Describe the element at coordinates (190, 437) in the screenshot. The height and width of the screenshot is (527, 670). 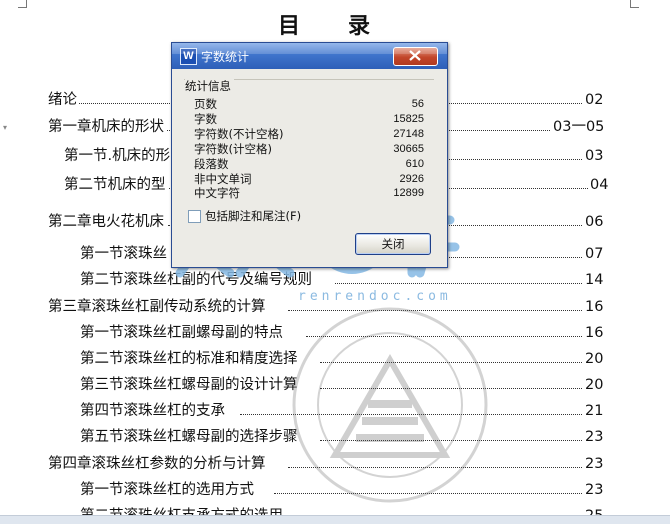
I see `toc-entry-title: 第五节滚珠丝杠螺母副的选择步骤` at that location.